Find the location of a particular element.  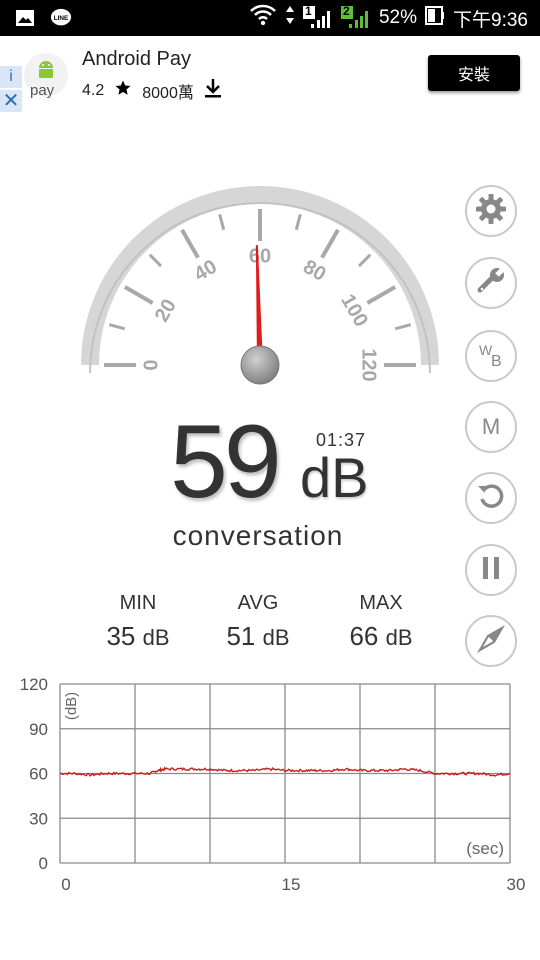

sim2-signal-icon: 2 is located at coordinates (355, 17).